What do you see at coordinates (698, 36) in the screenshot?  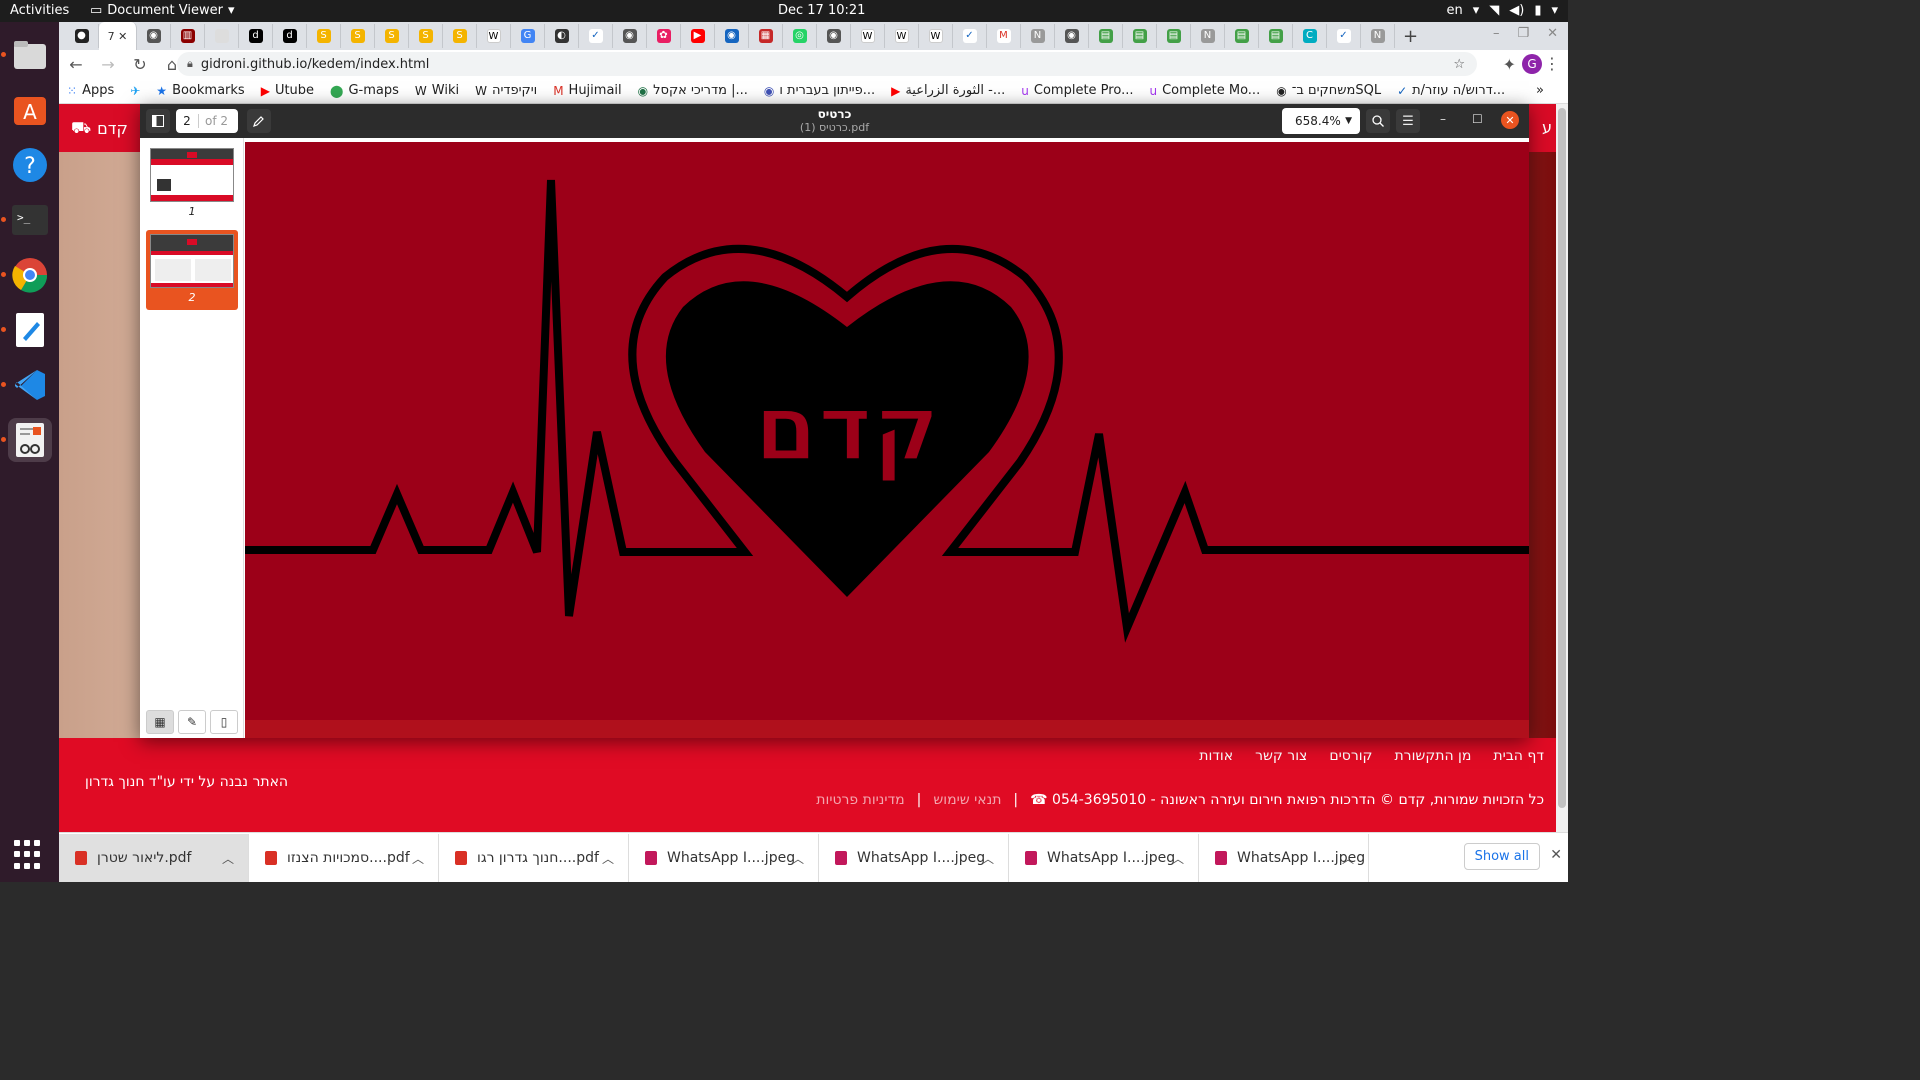 I see `tab: ▶` at bounding box center [698, 36].